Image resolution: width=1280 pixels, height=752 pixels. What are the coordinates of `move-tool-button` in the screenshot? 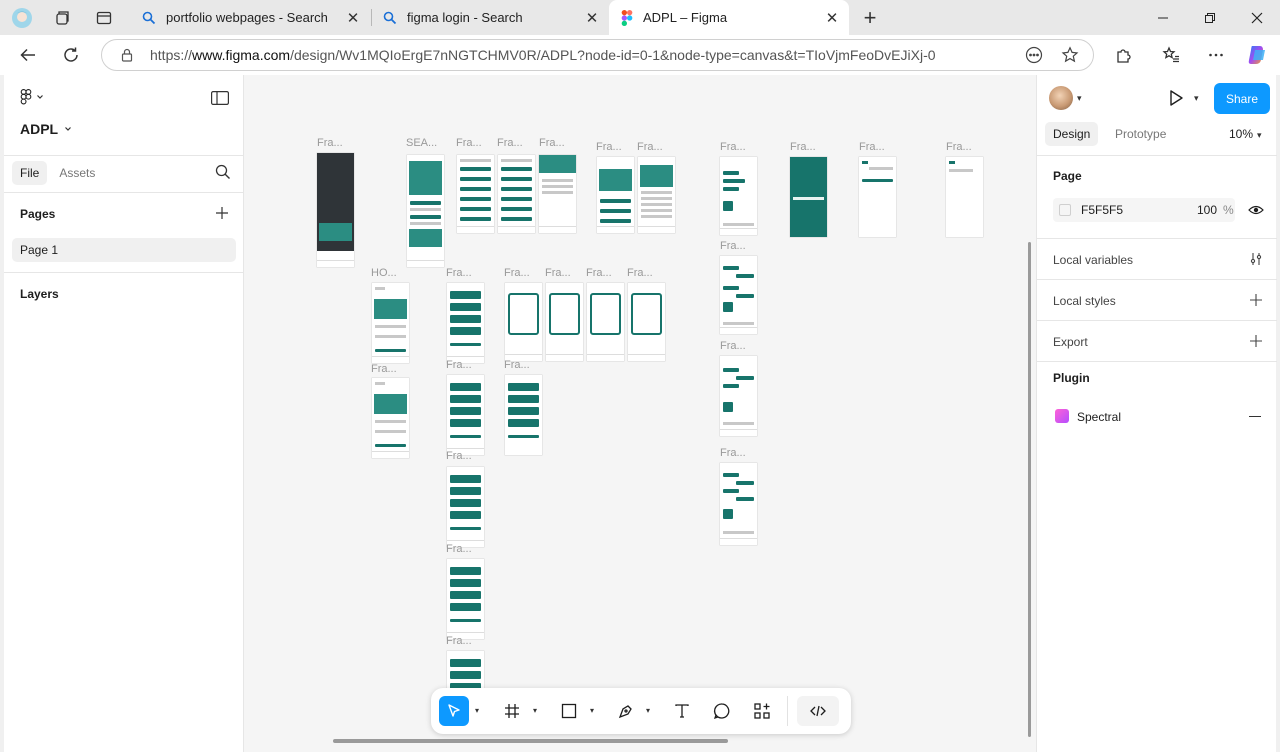 It's located at (454, 711).